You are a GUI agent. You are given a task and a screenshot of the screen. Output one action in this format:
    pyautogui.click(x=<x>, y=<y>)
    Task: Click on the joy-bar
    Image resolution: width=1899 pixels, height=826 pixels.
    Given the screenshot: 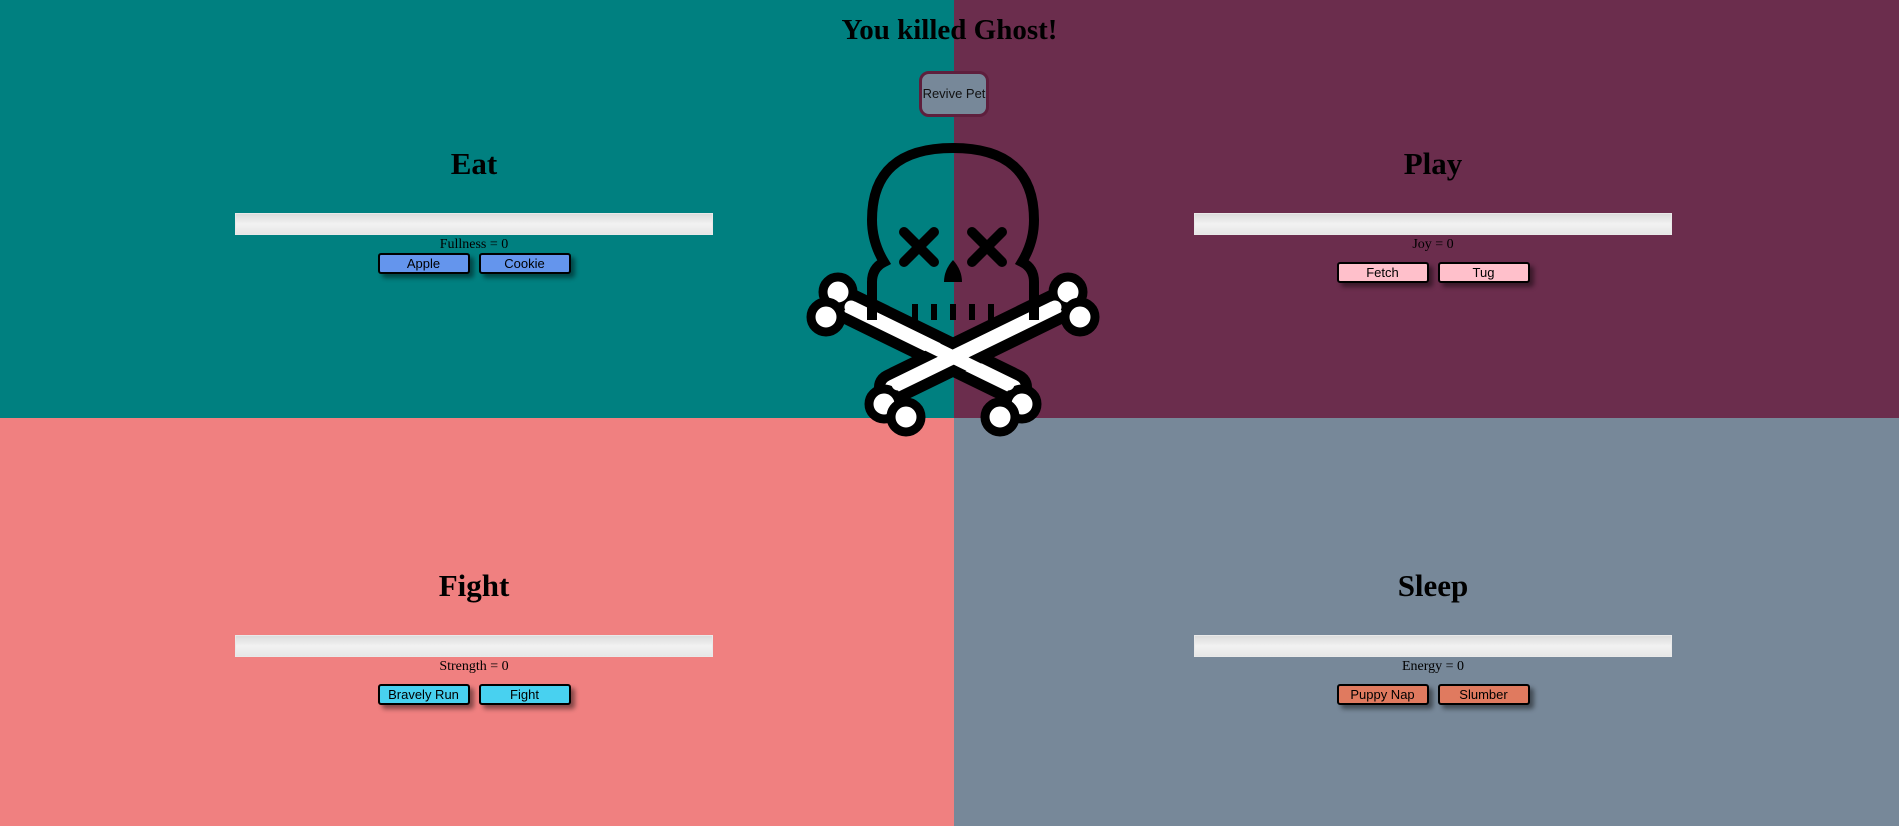 What is the action you would take?
    pyautogui.click(x=1433, y=224)
    